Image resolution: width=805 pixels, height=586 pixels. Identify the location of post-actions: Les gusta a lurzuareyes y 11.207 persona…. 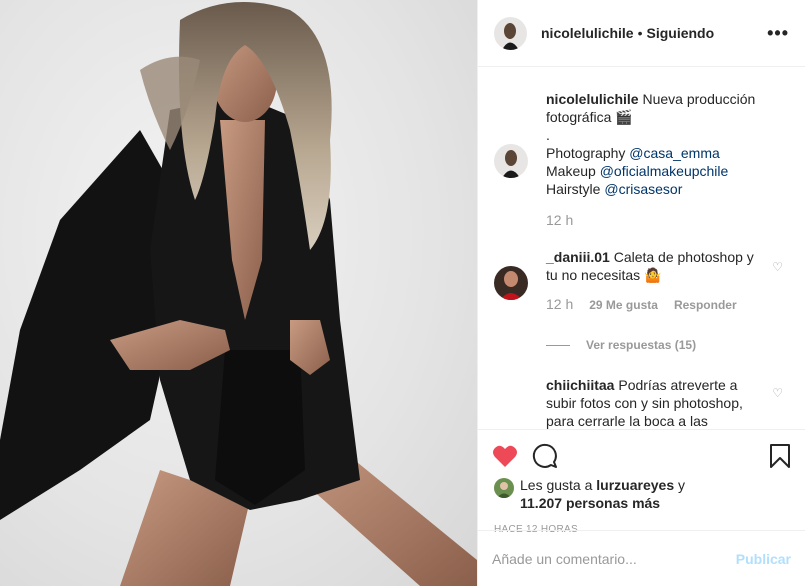
(641, 507).